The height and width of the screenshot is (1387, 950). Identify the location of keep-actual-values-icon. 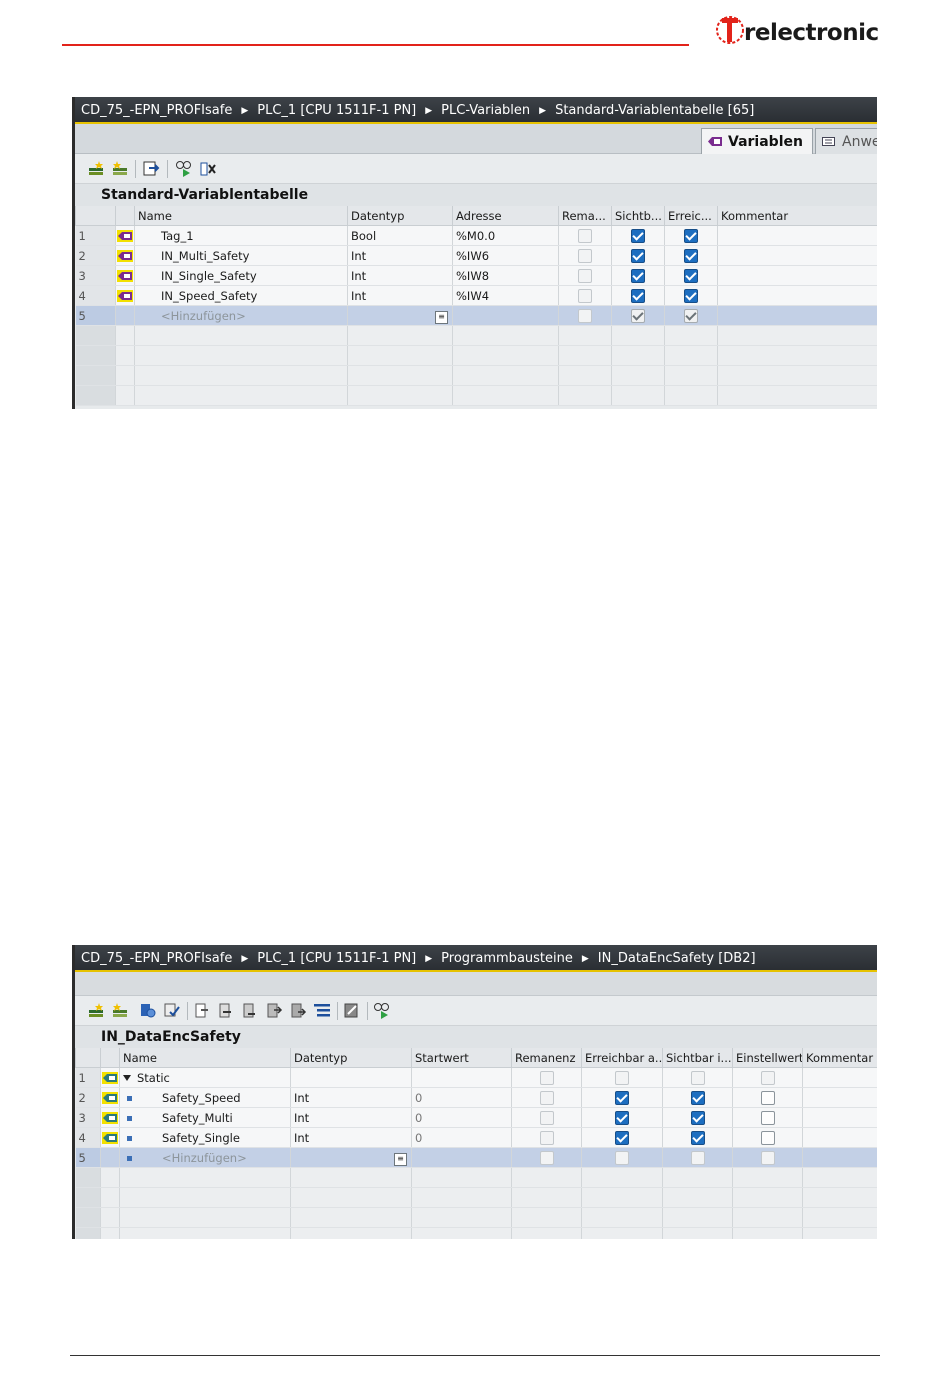
(352, 1010).